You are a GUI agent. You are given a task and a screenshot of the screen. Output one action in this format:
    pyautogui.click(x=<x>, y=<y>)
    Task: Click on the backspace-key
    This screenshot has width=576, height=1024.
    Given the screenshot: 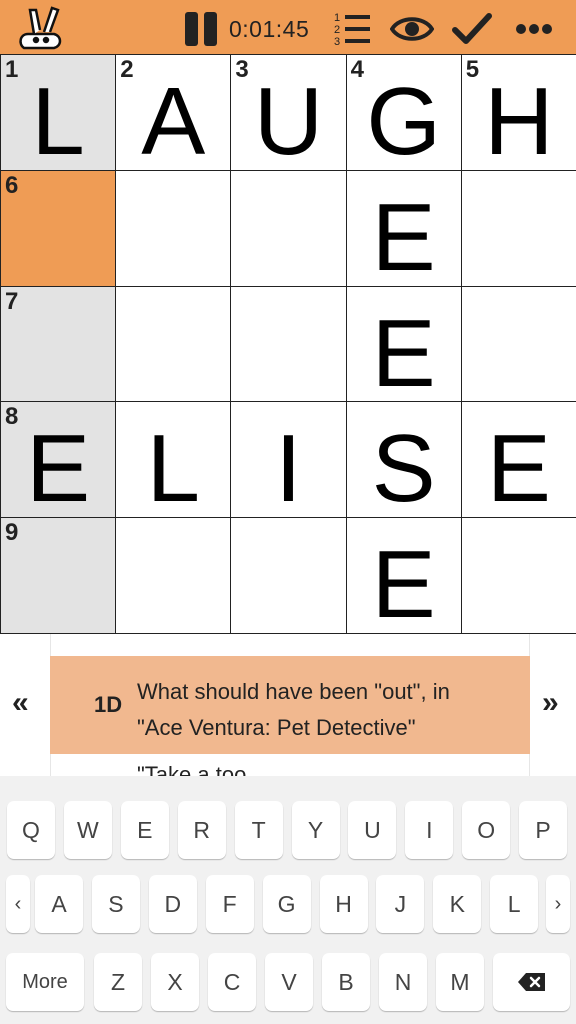 What is the action you would take?
    pyautogui.click(x=531, y=982)
    